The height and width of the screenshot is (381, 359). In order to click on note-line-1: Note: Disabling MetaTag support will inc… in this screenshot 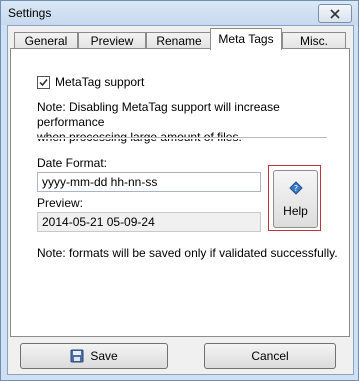, I will do `click(158, 114)`.